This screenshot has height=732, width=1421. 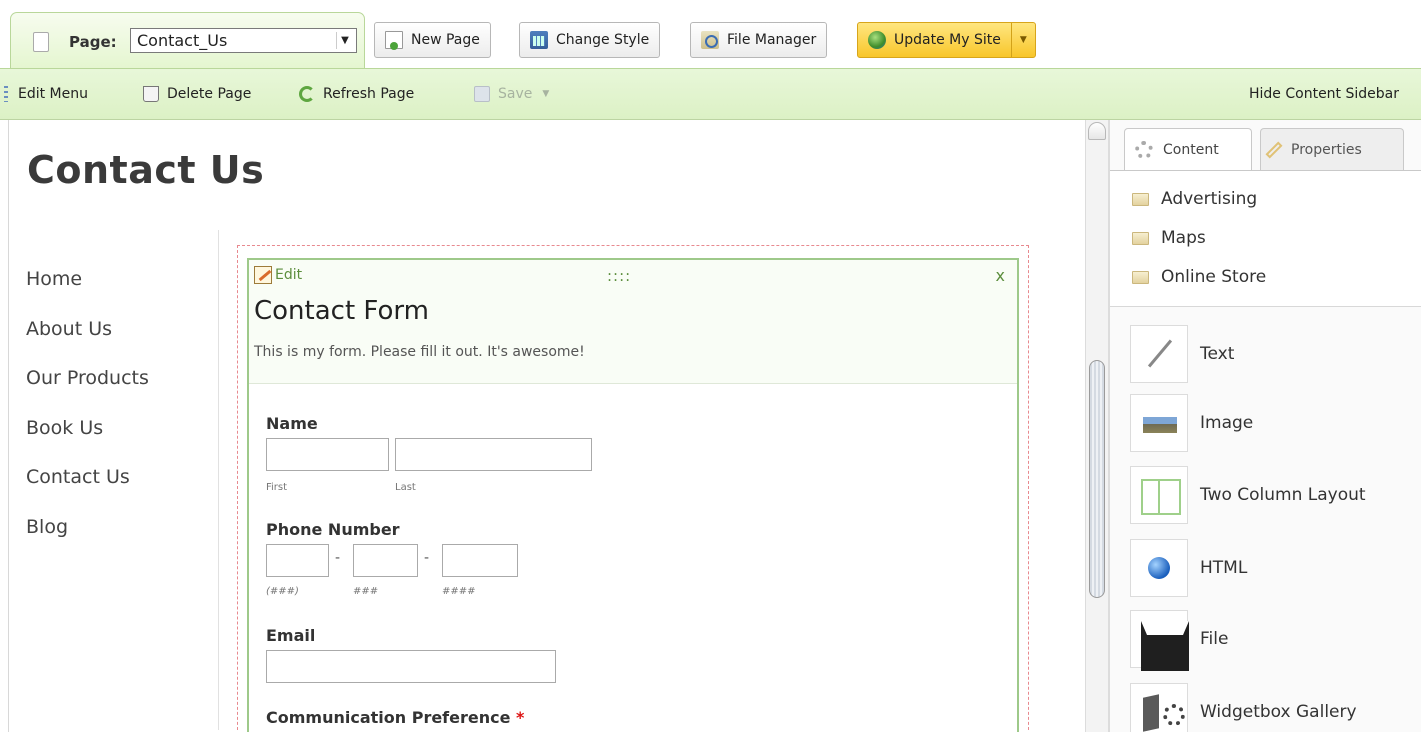 I want to click on element-label: Widgetbox Gallery, so click(x=1278, y=712).